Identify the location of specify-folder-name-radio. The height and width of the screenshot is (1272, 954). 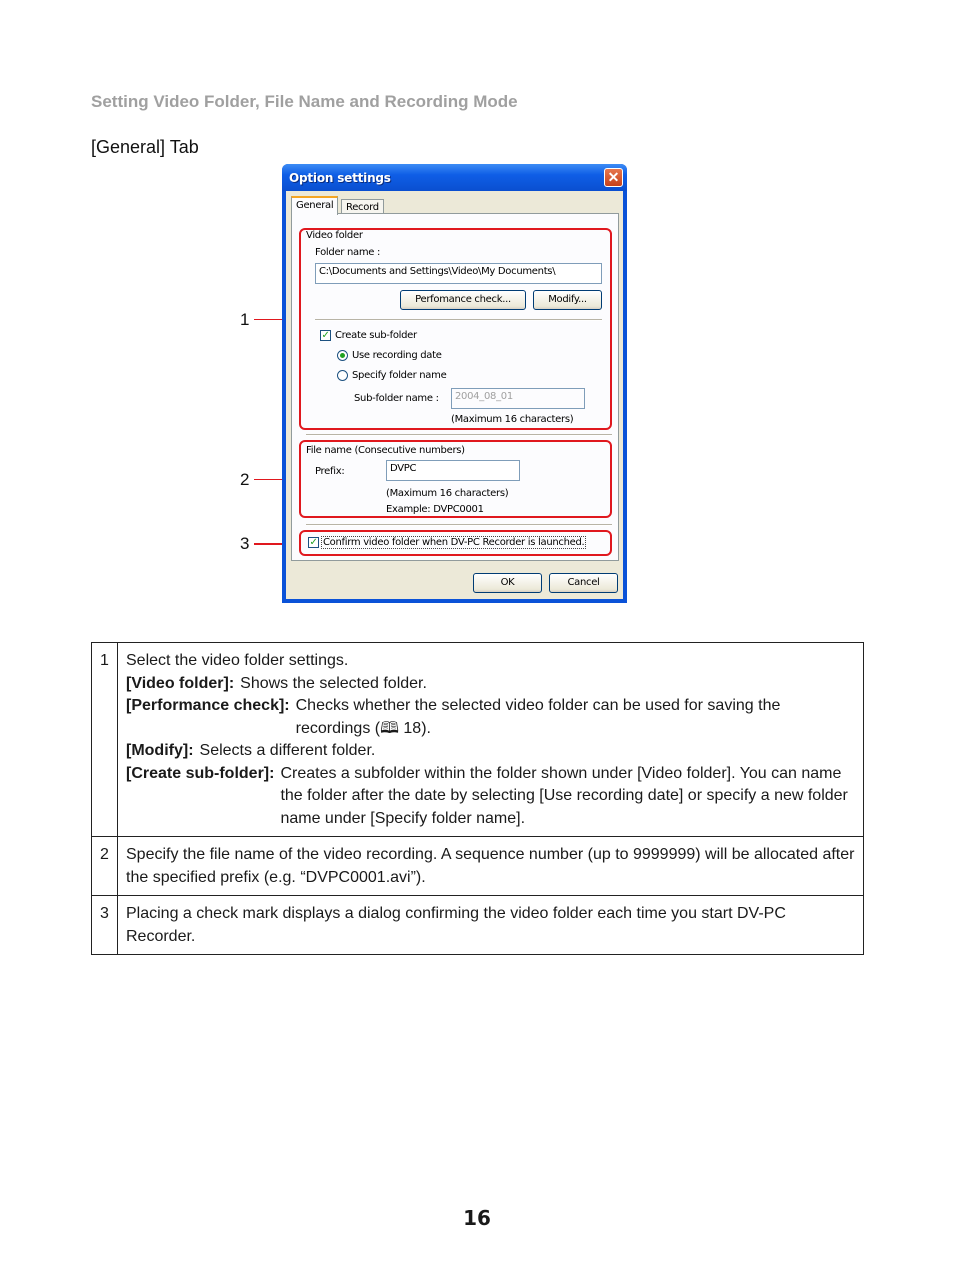
(342, 375).